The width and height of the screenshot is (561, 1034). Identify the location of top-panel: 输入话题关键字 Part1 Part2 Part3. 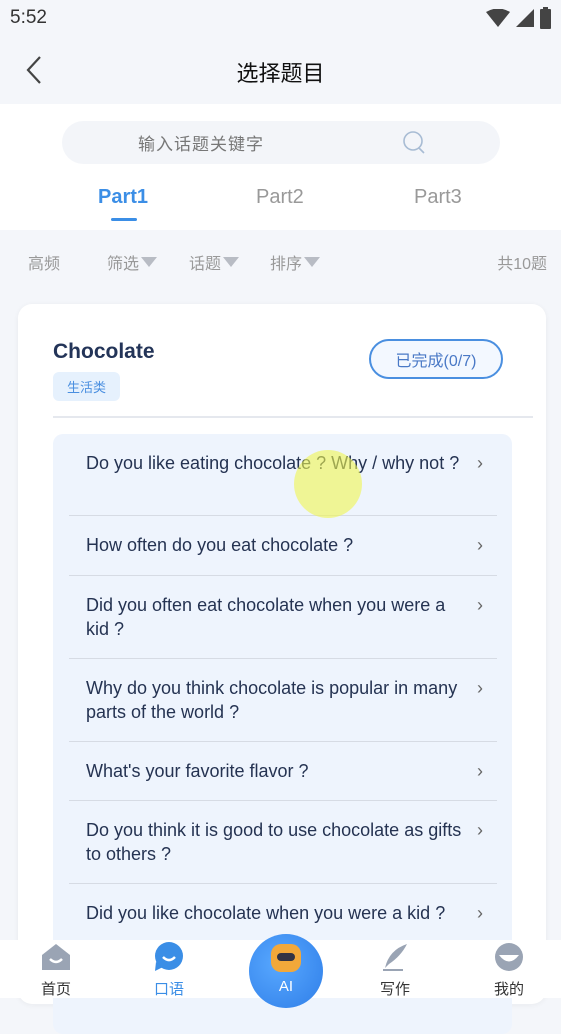
(280, 167).